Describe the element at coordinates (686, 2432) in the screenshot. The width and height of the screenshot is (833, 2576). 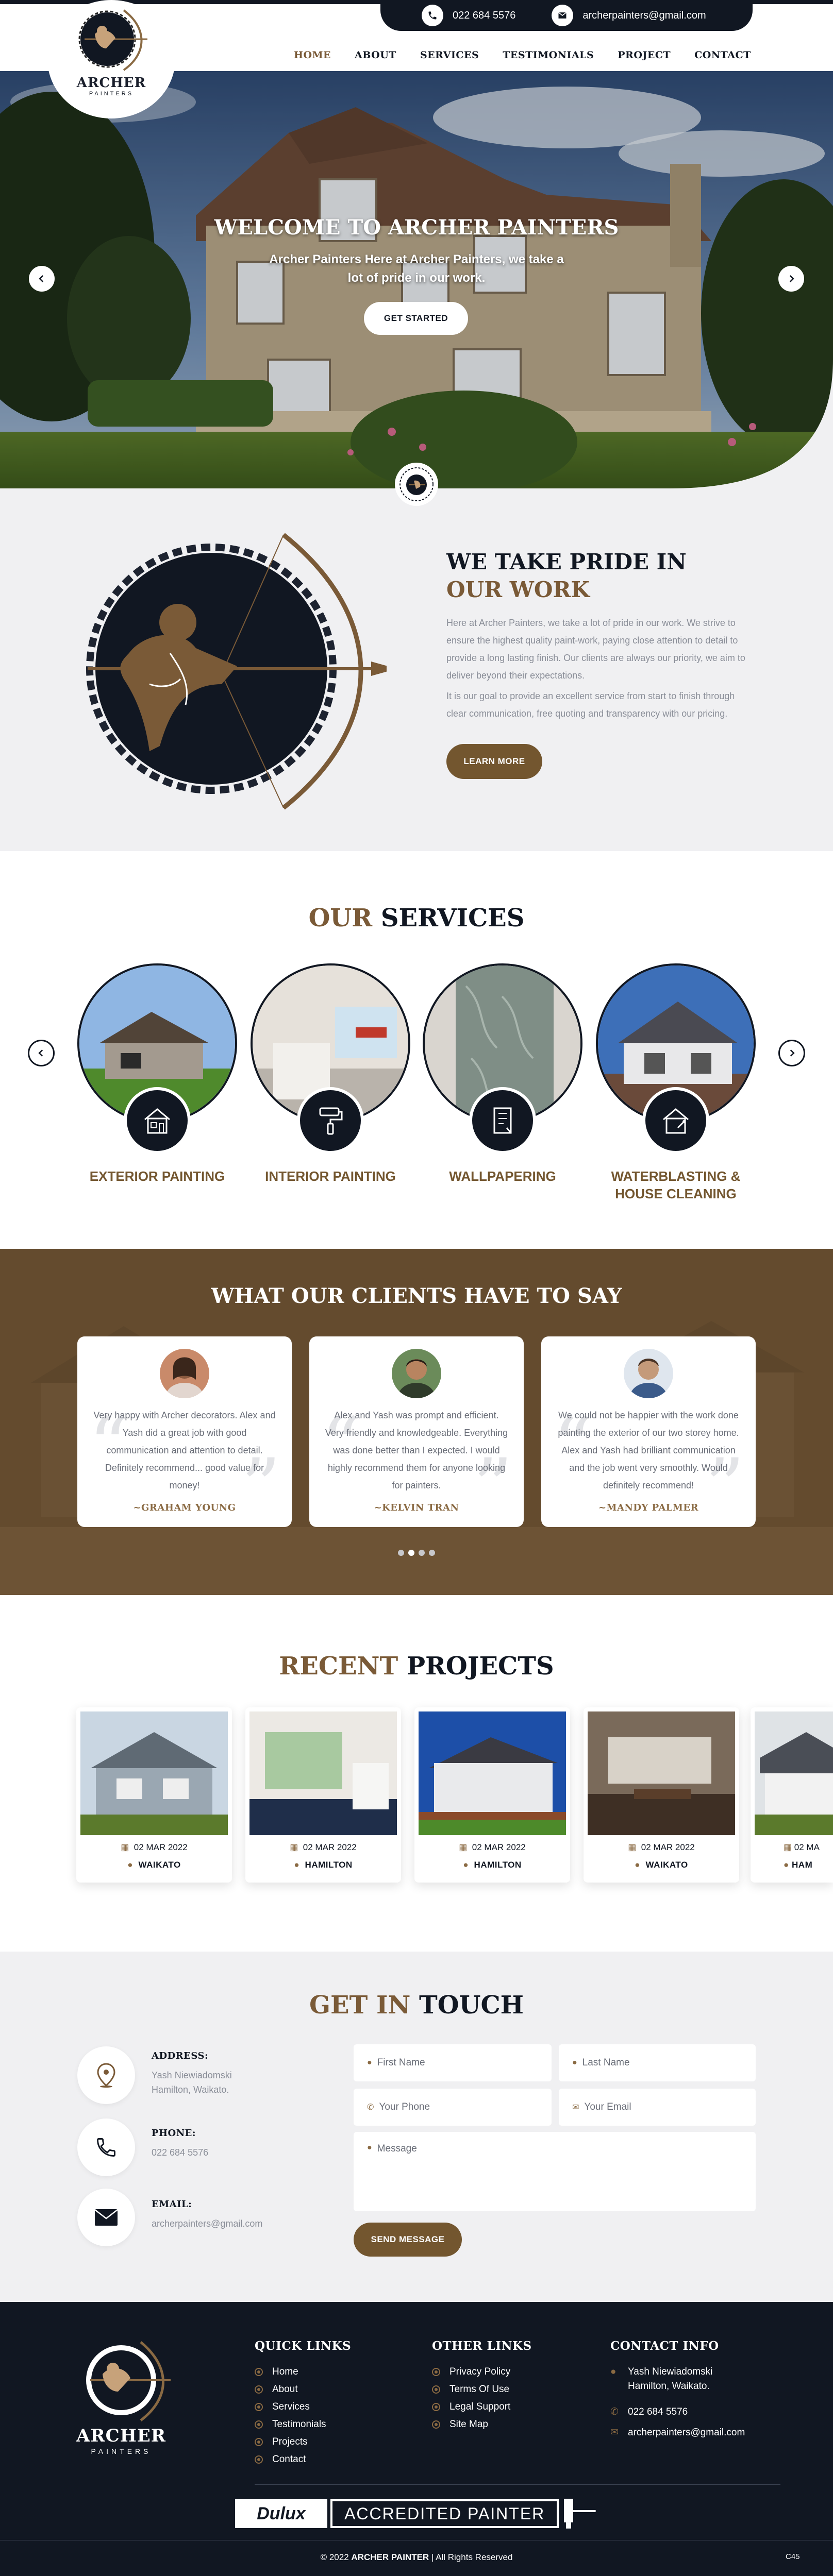
I see `footer-email-text: archerpainters@gmail.com` at that location.